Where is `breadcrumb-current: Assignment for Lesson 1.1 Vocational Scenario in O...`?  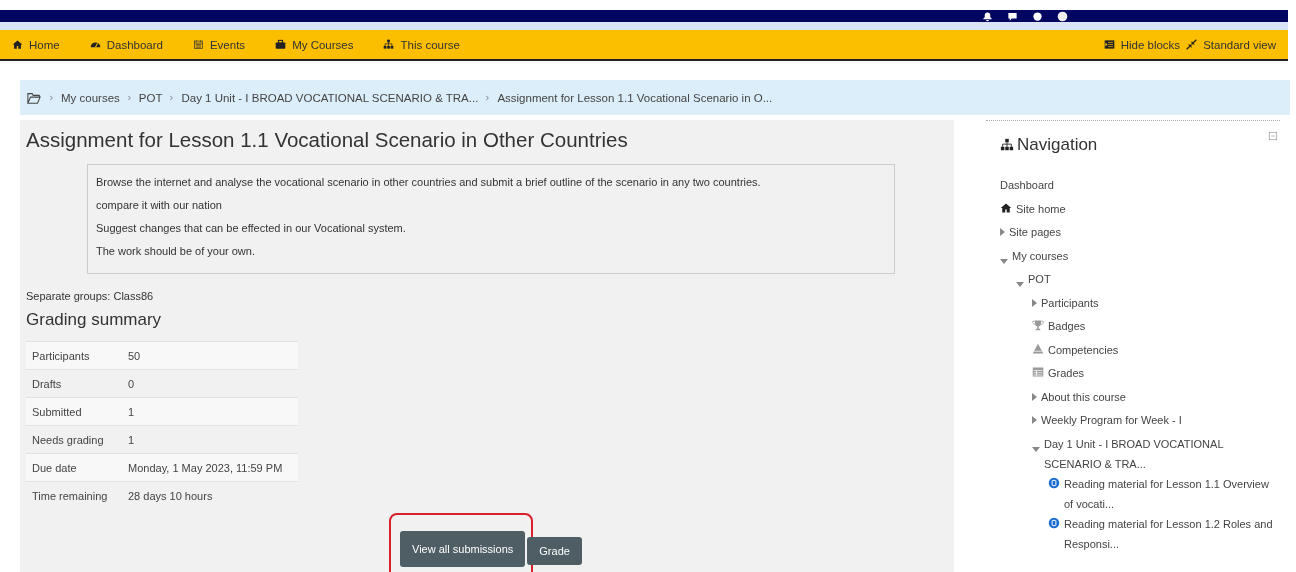 breadcrumb-current: Assignment for Lesson 1.1 Vocational Scenario in O... is located at coordinates (635, 97).